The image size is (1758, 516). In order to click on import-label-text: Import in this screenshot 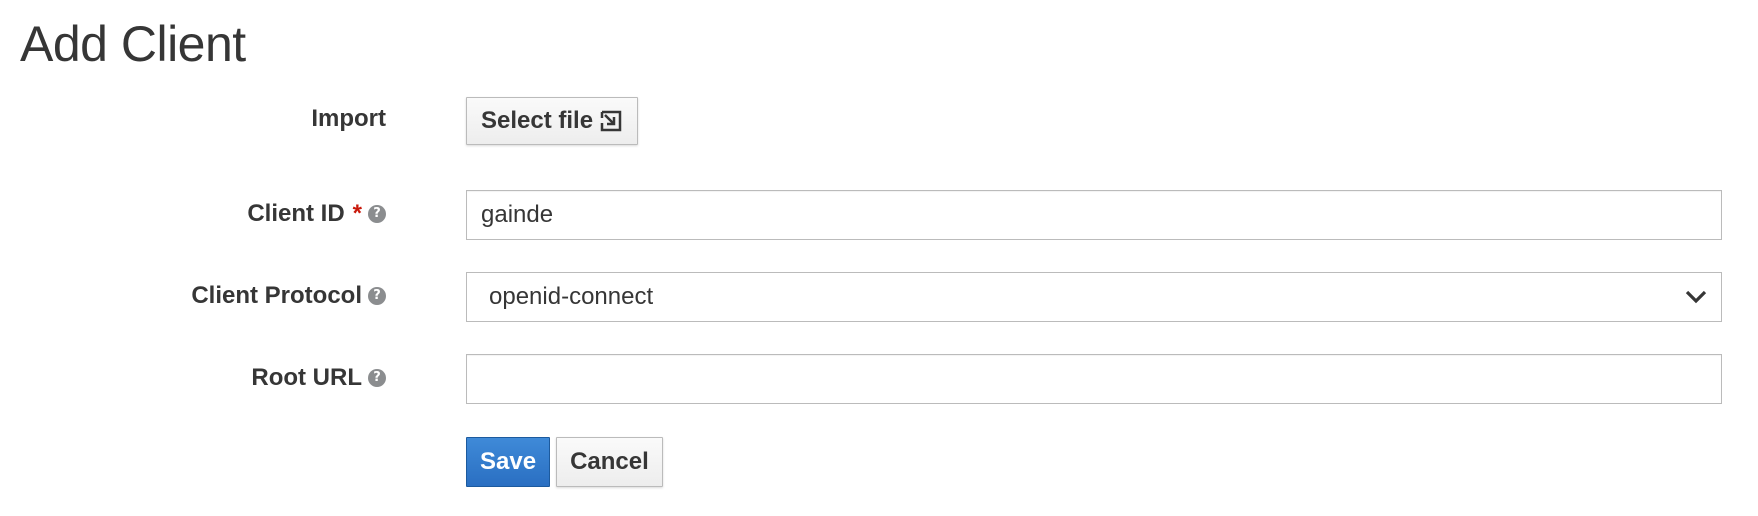, I will do `click(348, 118)`.